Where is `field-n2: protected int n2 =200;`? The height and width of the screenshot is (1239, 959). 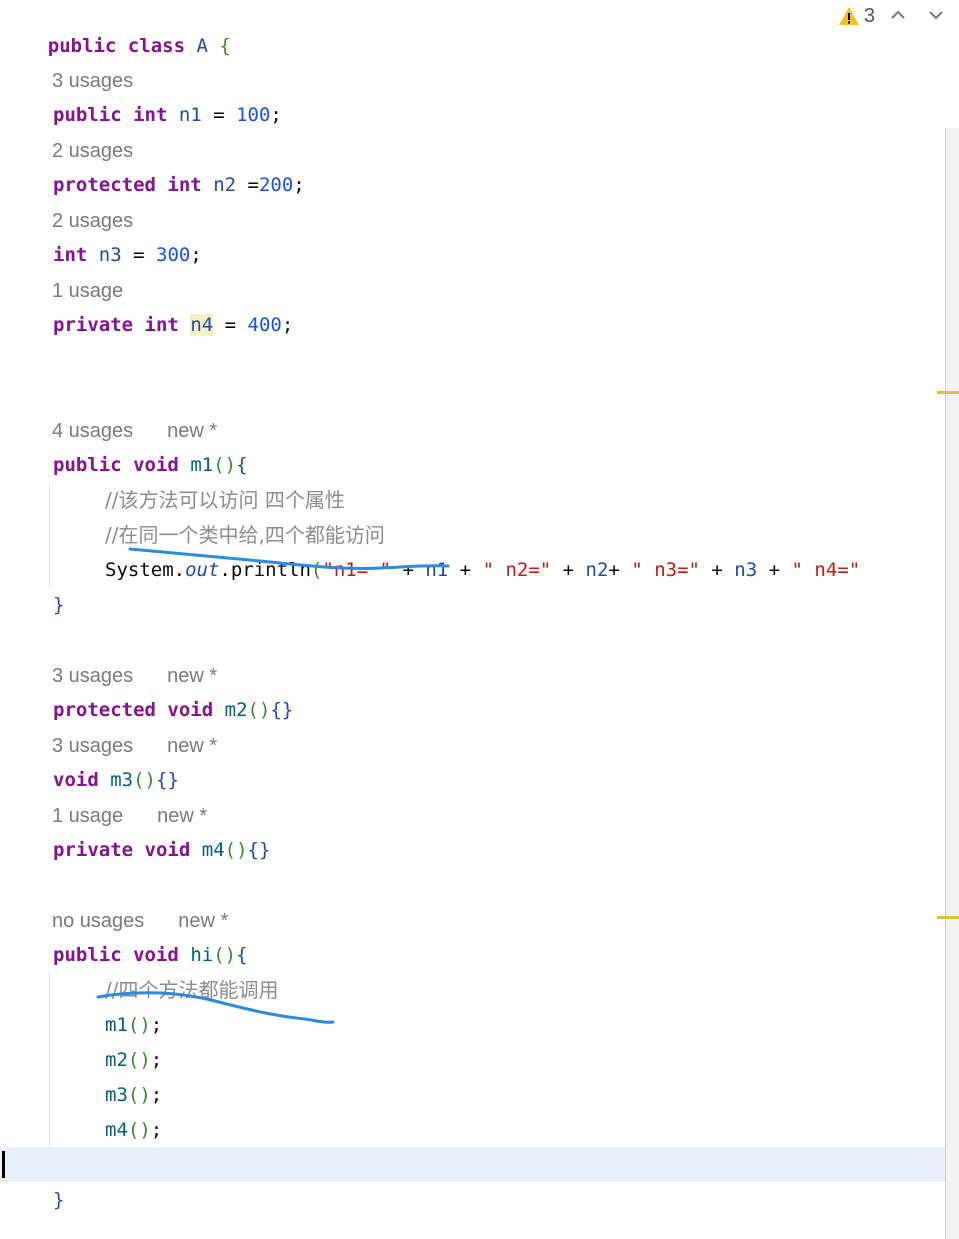
field-n2: protected int n2 =200; is located at coordinates (179, 185).